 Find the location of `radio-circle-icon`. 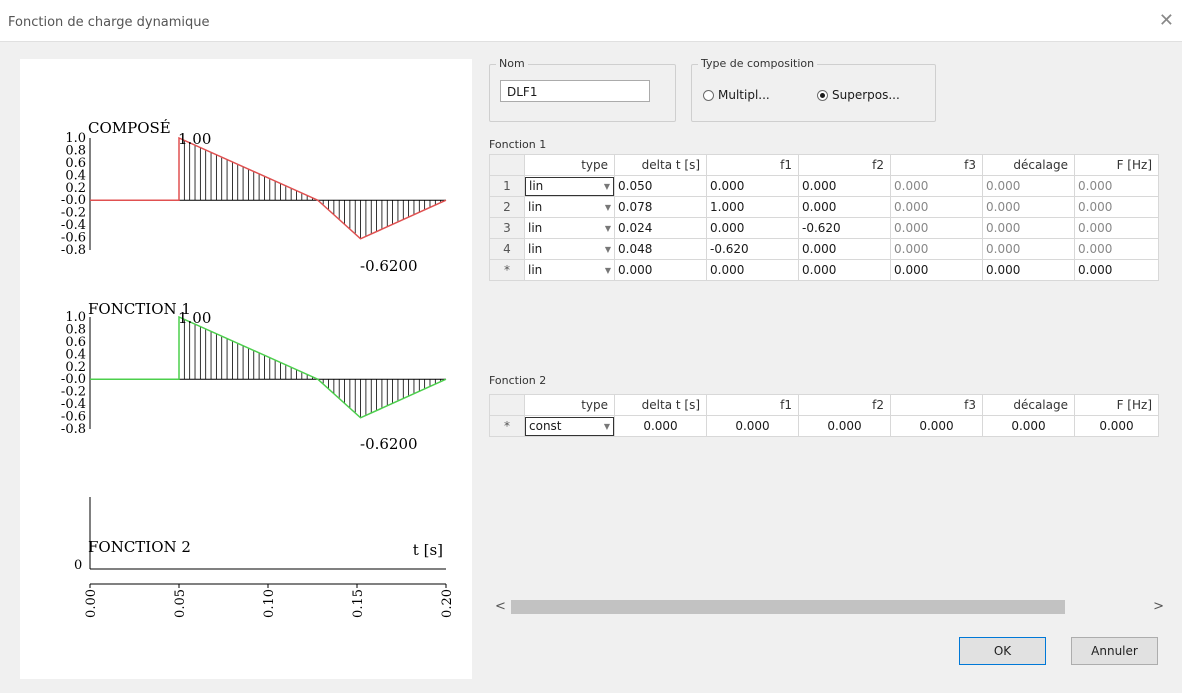

radio-circle-icon is located at coordinates (708, 95).